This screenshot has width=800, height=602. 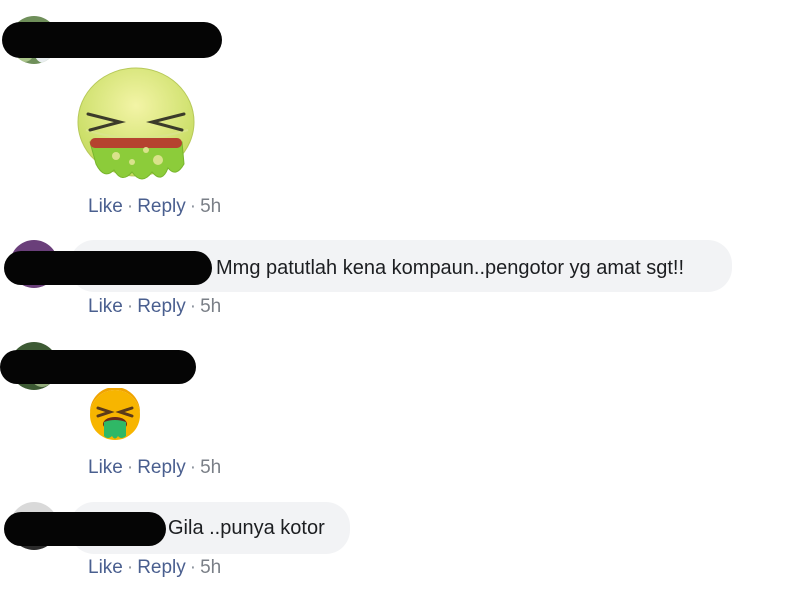 I want to click on comment-text: Gila ..punya kotor, so click(x=246, y=528).